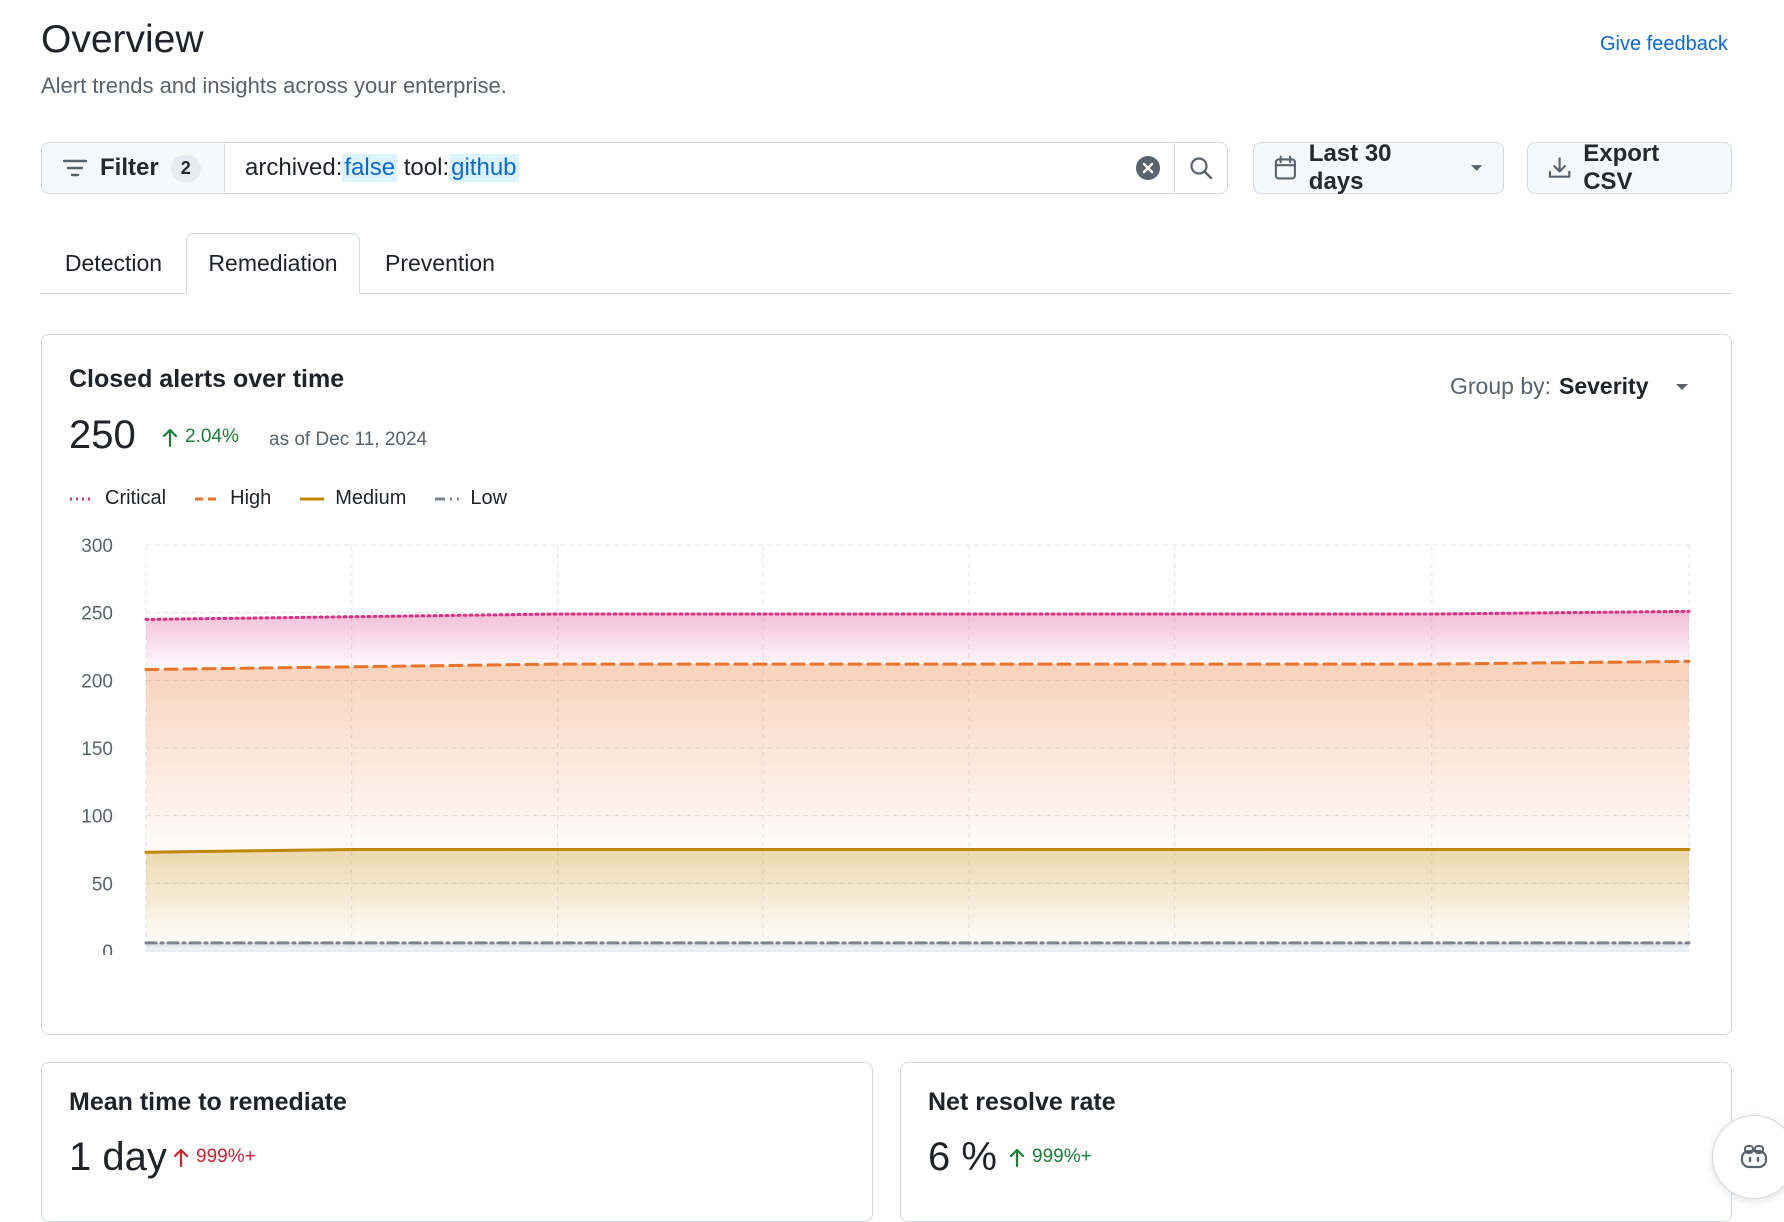 The image size is (1784, 1222). I want to click on legend-item-critical: Critical, so click(117, 498).